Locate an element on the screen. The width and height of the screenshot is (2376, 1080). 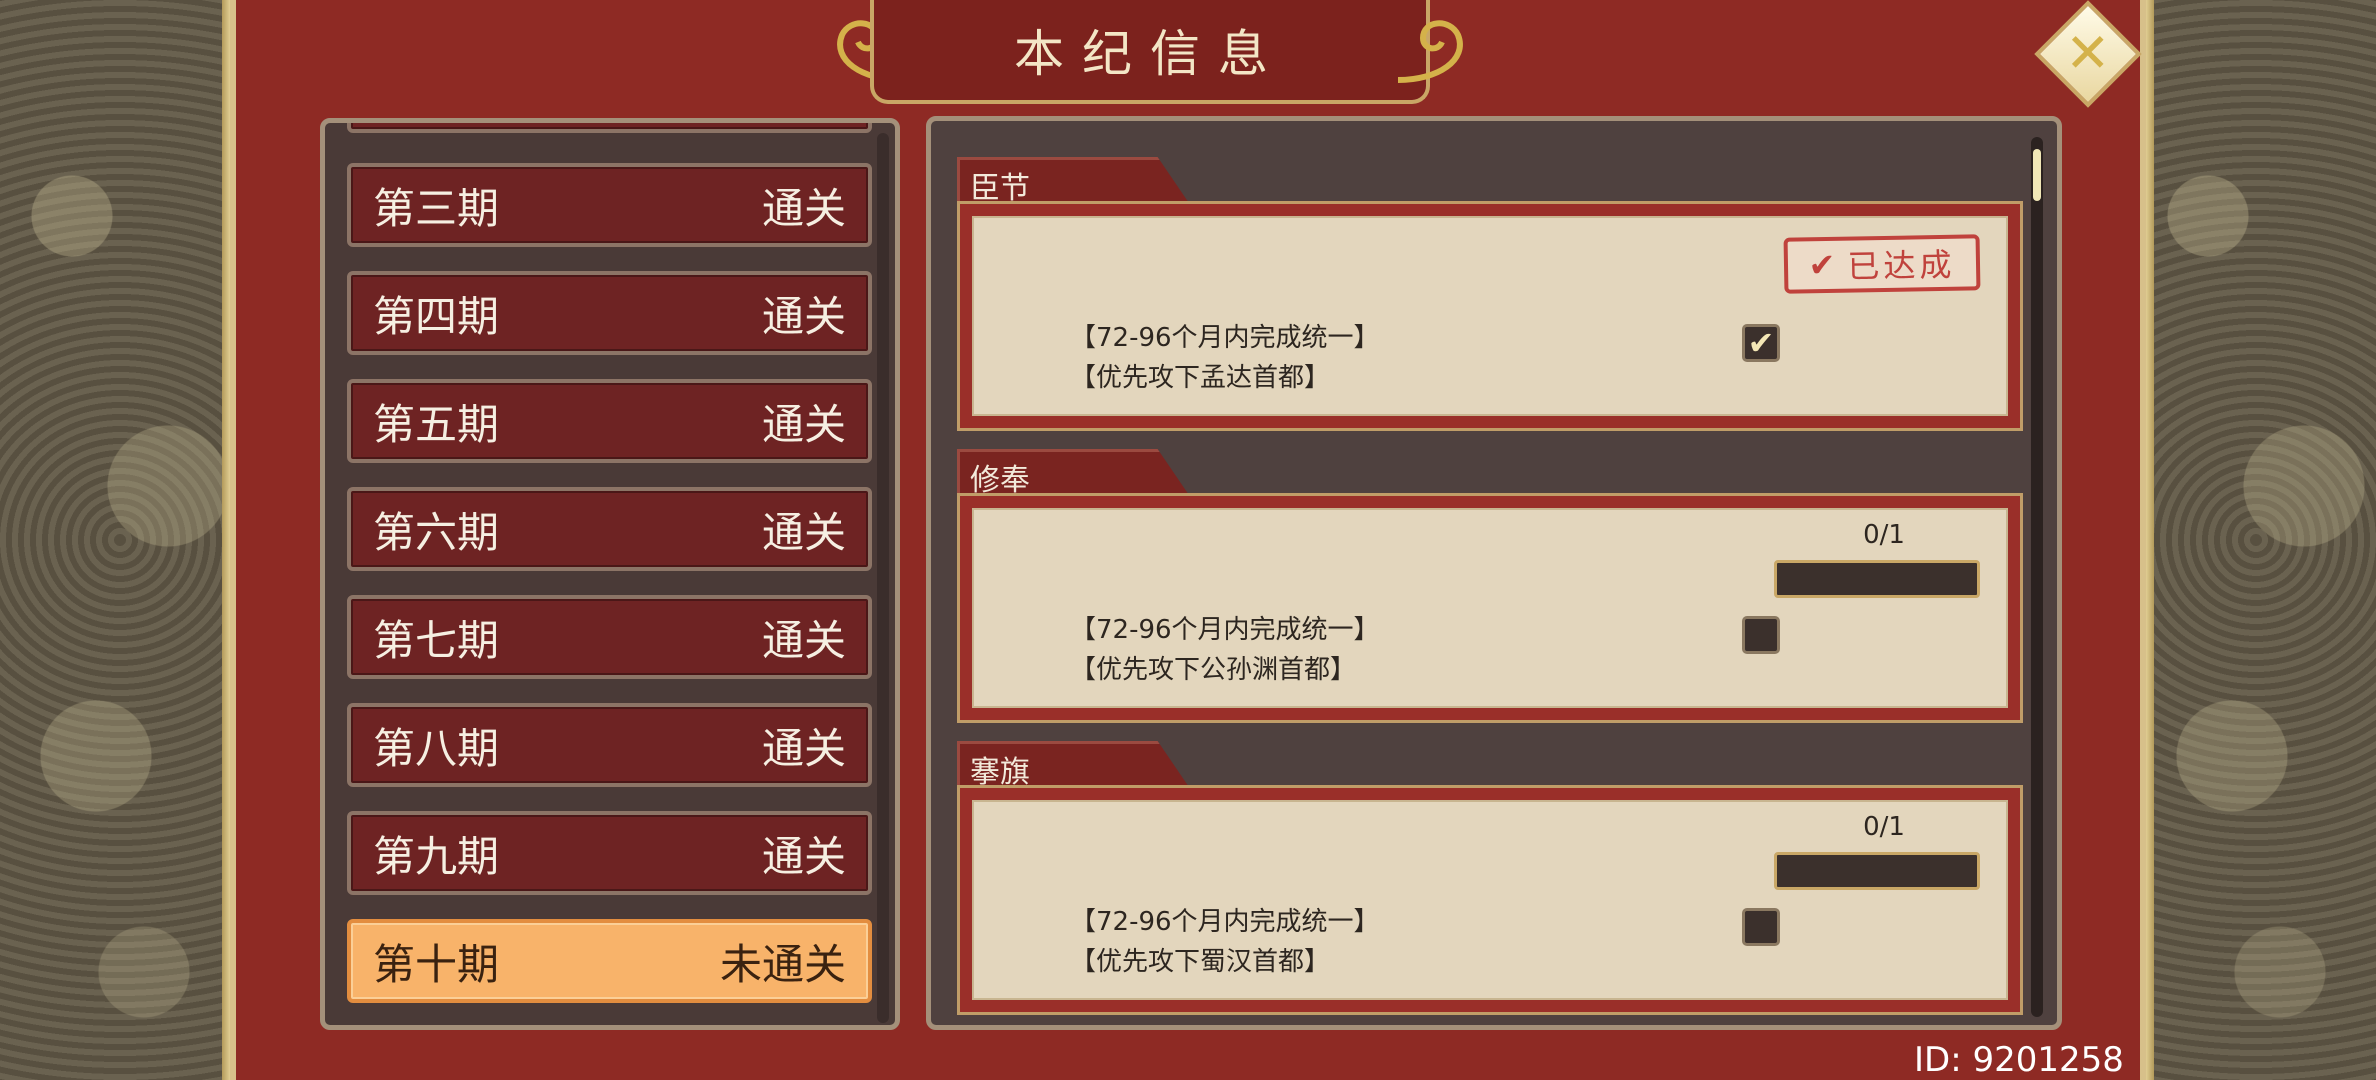
title-plate: 本纪信息 is located at coordinates (1150, 52).